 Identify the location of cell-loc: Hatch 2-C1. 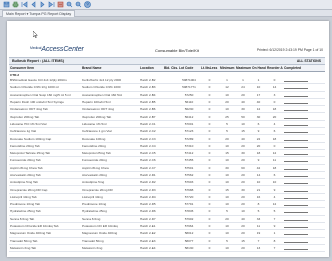
(151, 124).